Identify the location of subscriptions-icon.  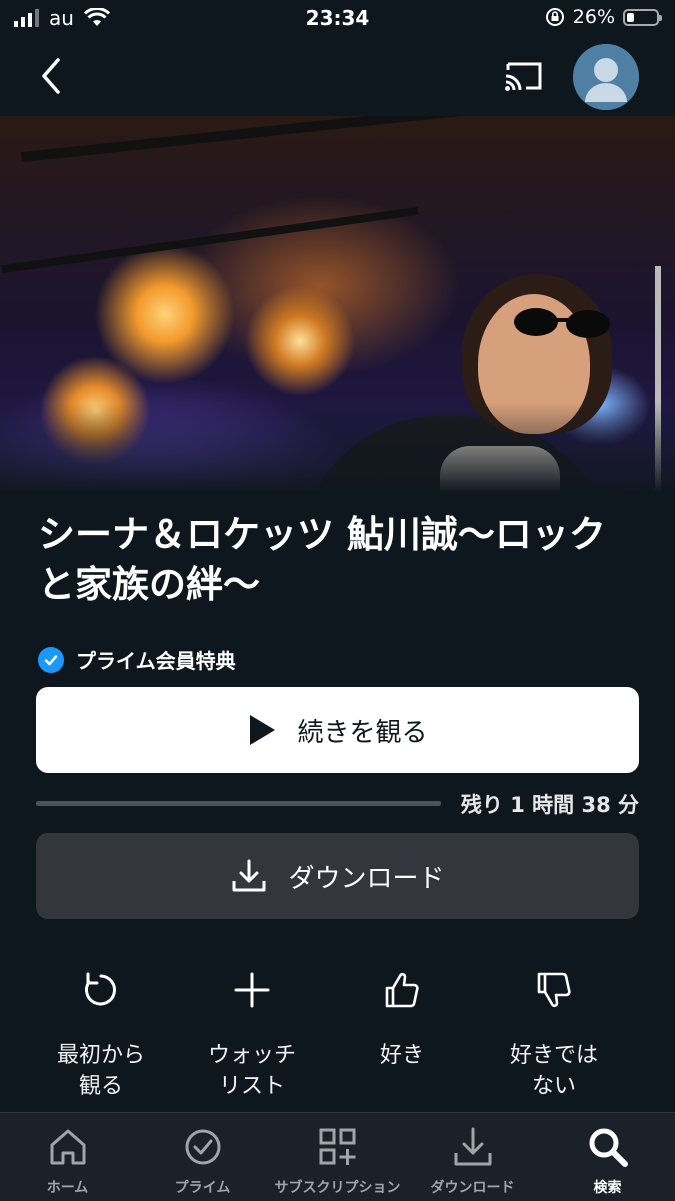
(337, 1146).